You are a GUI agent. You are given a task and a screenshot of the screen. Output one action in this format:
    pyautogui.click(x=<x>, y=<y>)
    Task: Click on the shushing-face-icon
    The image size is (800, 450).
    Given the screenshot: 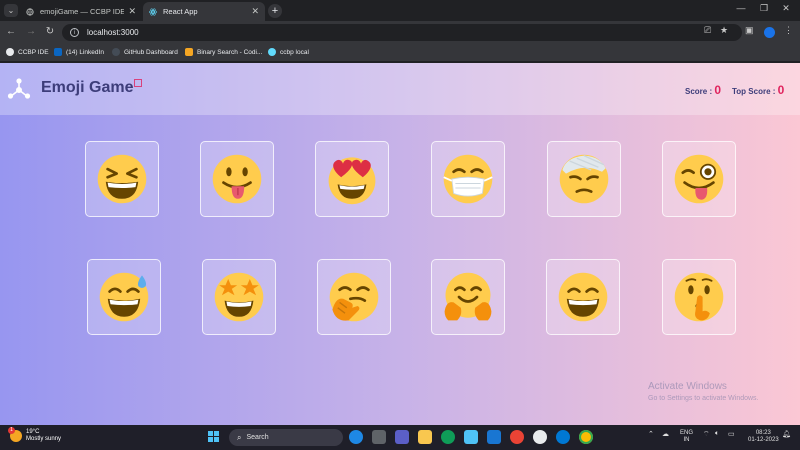 What is the action you would take?
    pyautogui.click(x=699, y=297)
    